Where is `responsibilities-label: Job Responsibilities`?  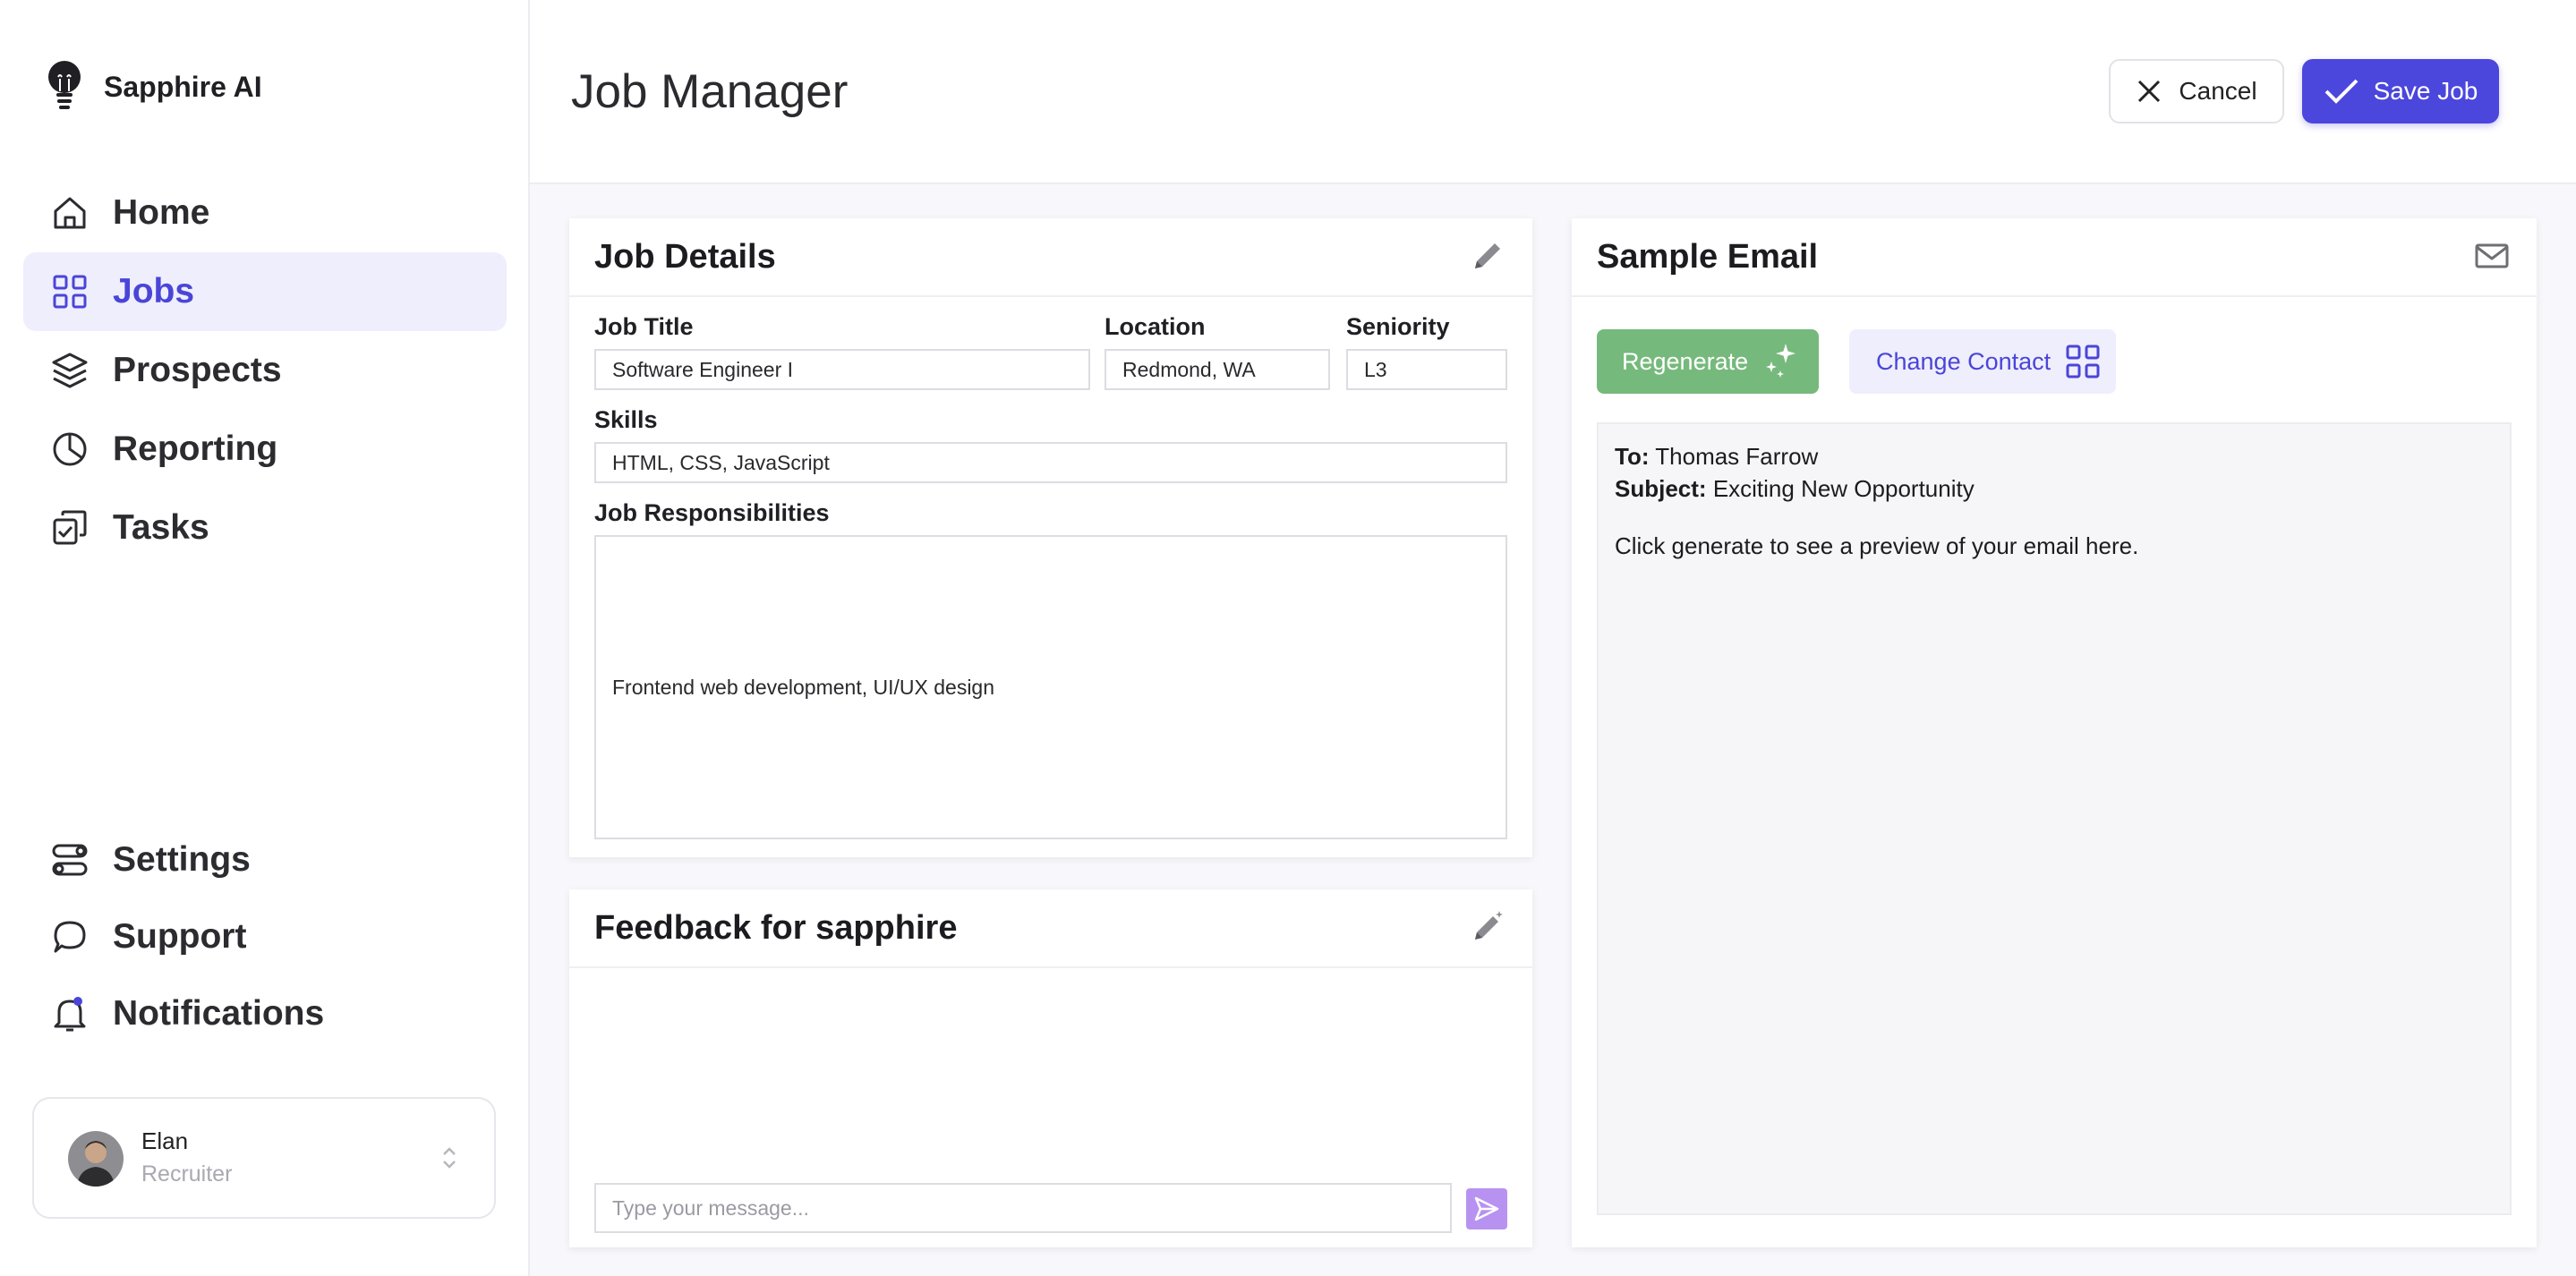 responsibilities-label: Job Responsibilities is located at coordinates (712, 512).